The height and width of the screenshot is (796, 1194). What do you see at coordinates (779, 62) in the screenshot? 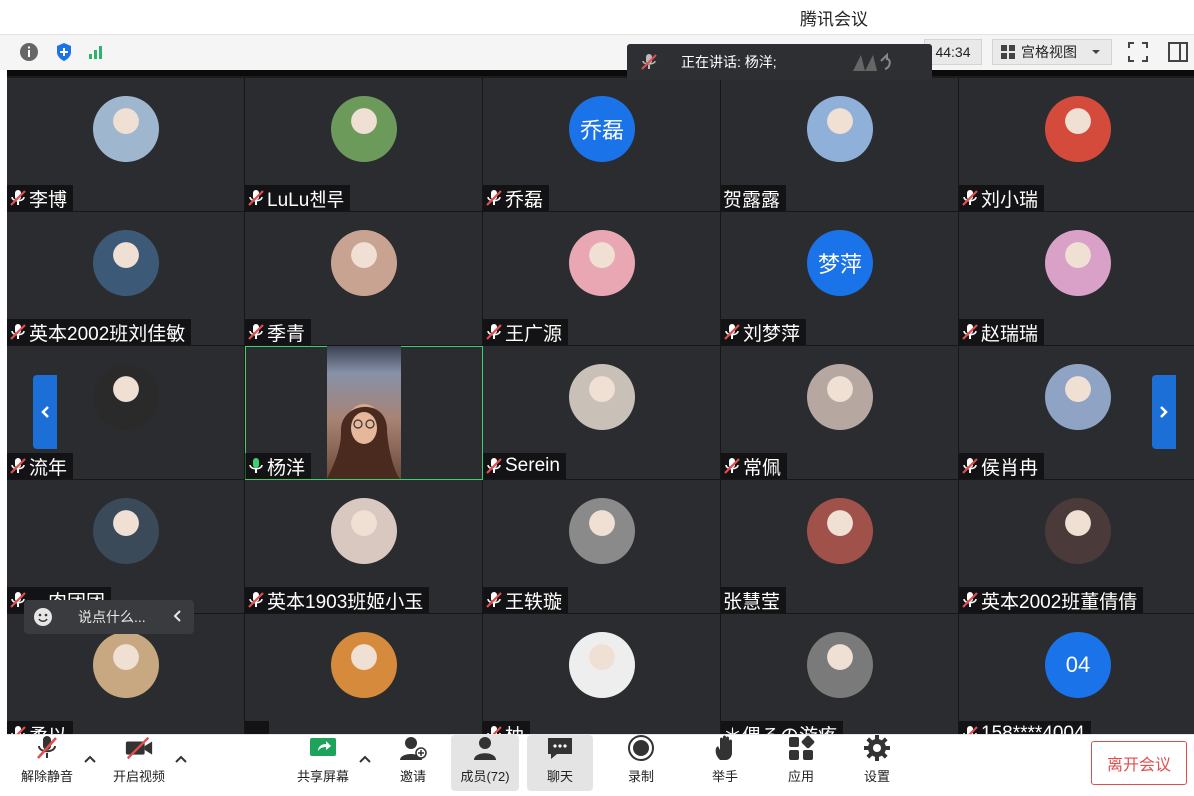
I see `active-speaker-bar: 正在讲话: 杨洋;` at bounding box center [779, 62].